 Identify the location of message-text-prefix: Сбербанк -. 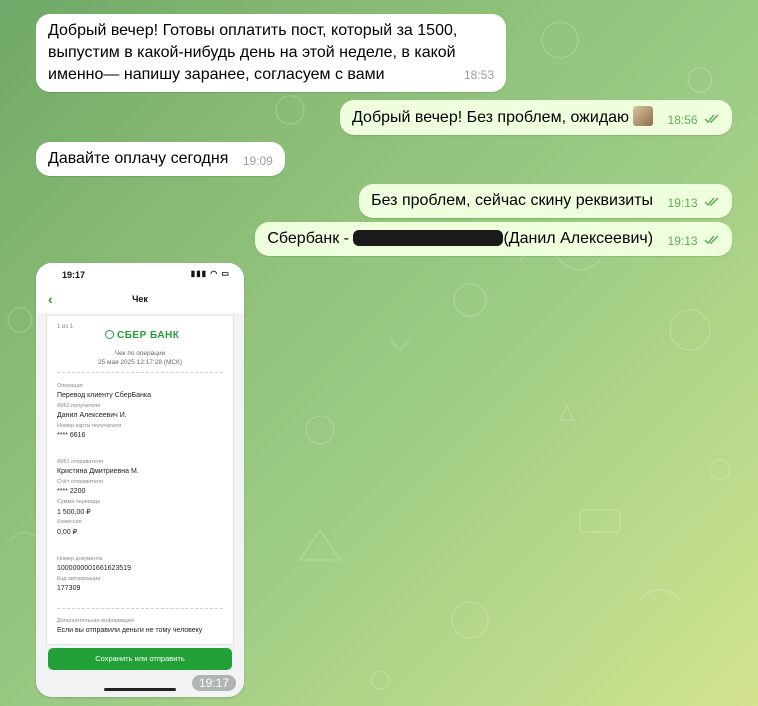
(310, 238).